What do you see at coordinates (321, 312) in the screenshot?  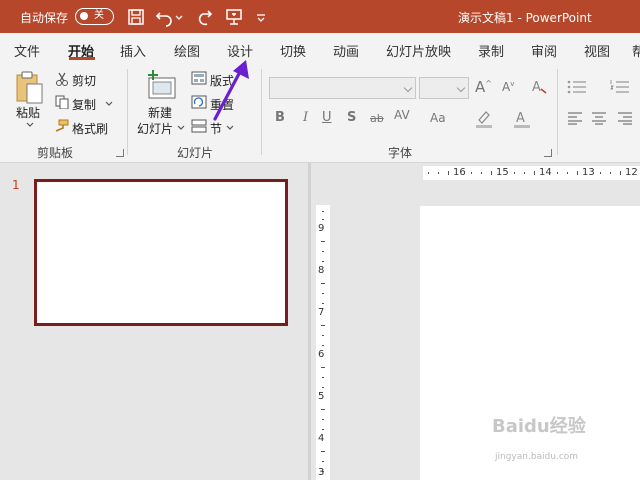 I see `ruler-label: 7` at bounding box center [321, 312].